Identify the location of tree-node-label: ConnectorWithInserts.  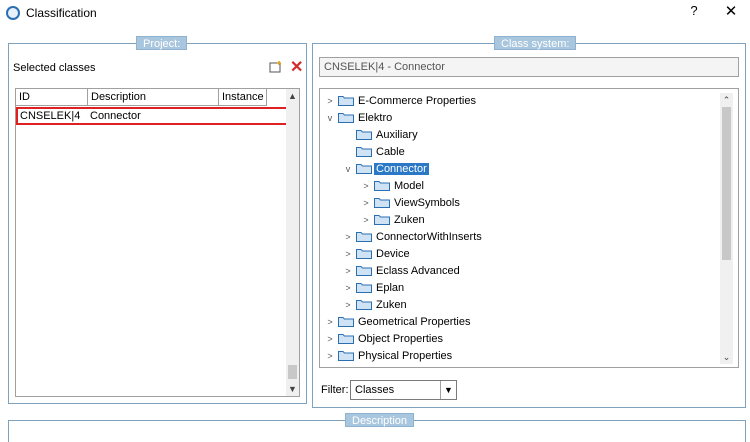
(429, 236).